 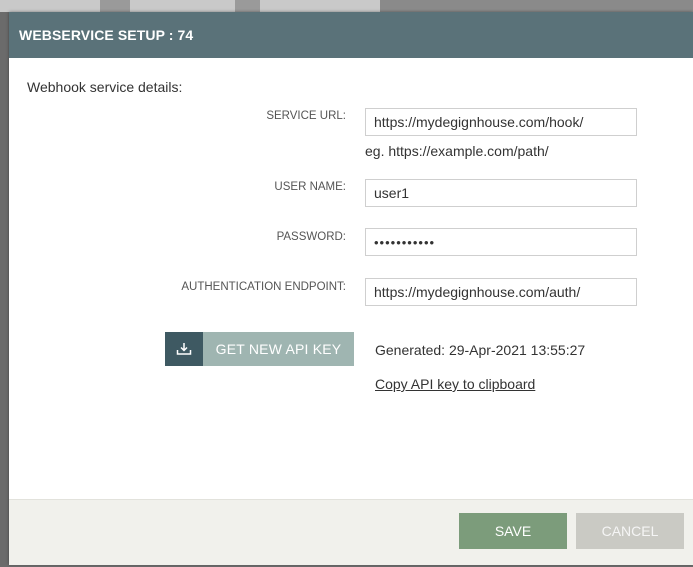 I want to click on service-url-input, so click(x=501, y=122).